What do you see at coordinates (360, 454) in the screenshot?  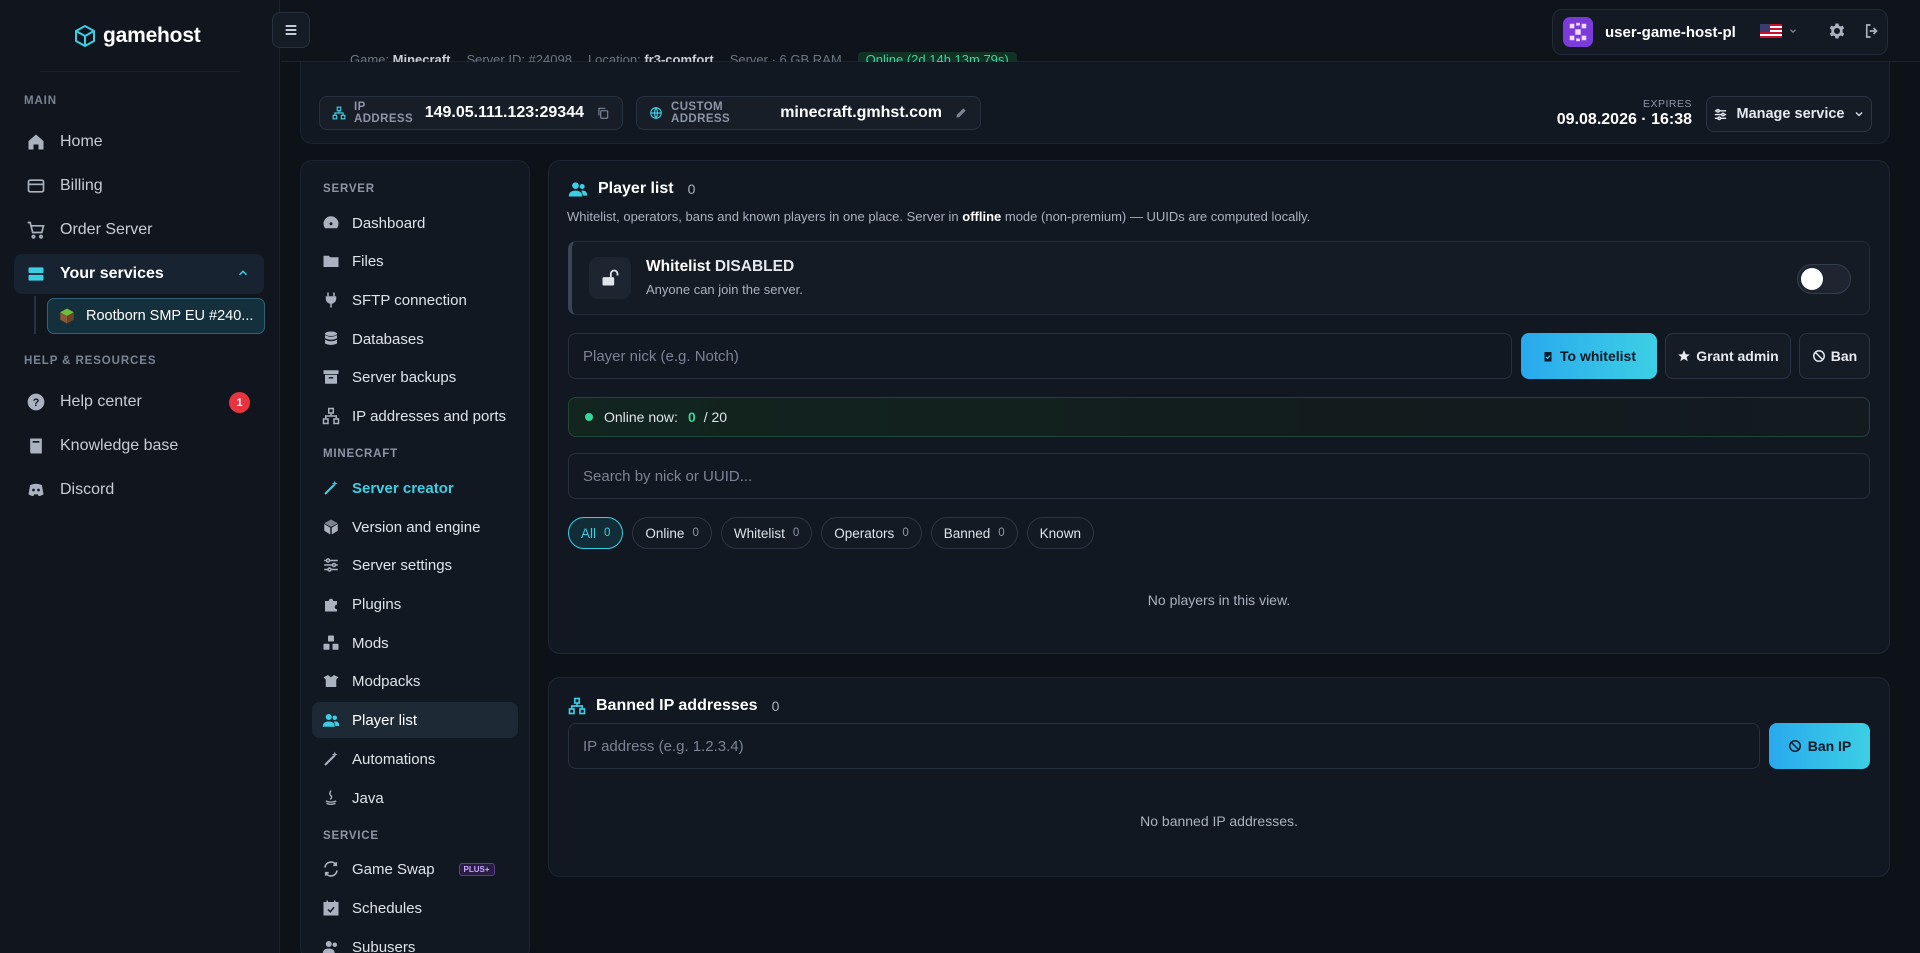 I see `nav-section-minecraft: MINECRAFT` at bounding box center [360, 454].